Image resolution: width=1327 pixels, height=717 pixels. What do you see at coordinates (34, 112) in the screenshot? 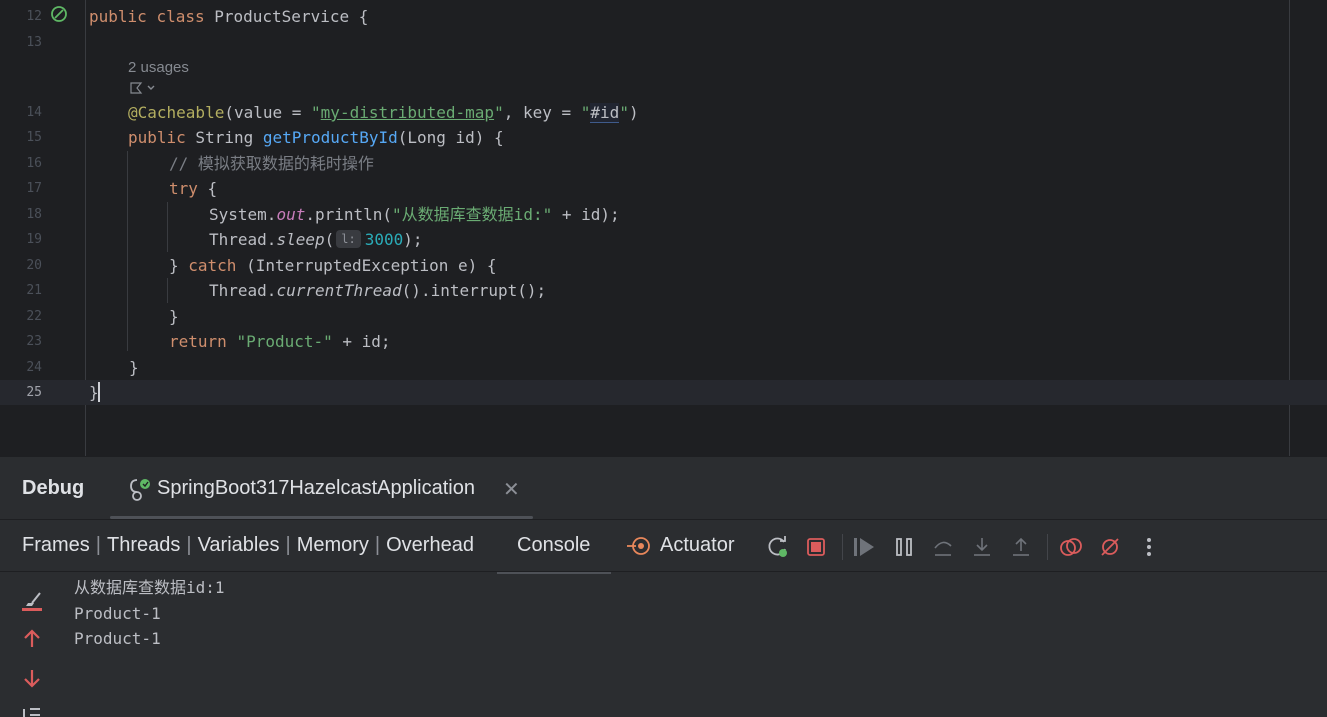
I see `line-number: 14` at bounding box center [34, 112].